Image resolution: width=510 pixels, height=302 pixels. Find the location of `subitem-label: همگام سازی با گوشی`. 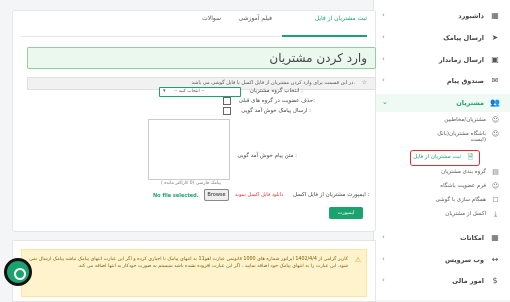

subitem-label: همگام سازی با گوشی is located at coordinates (460, 200).